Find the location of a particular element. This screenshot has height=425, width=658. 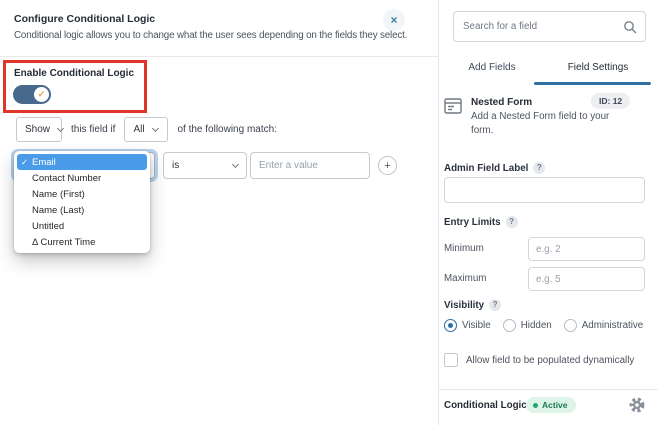

dropdown-option-email: ✓ Email is located at coordinates (82, 162).